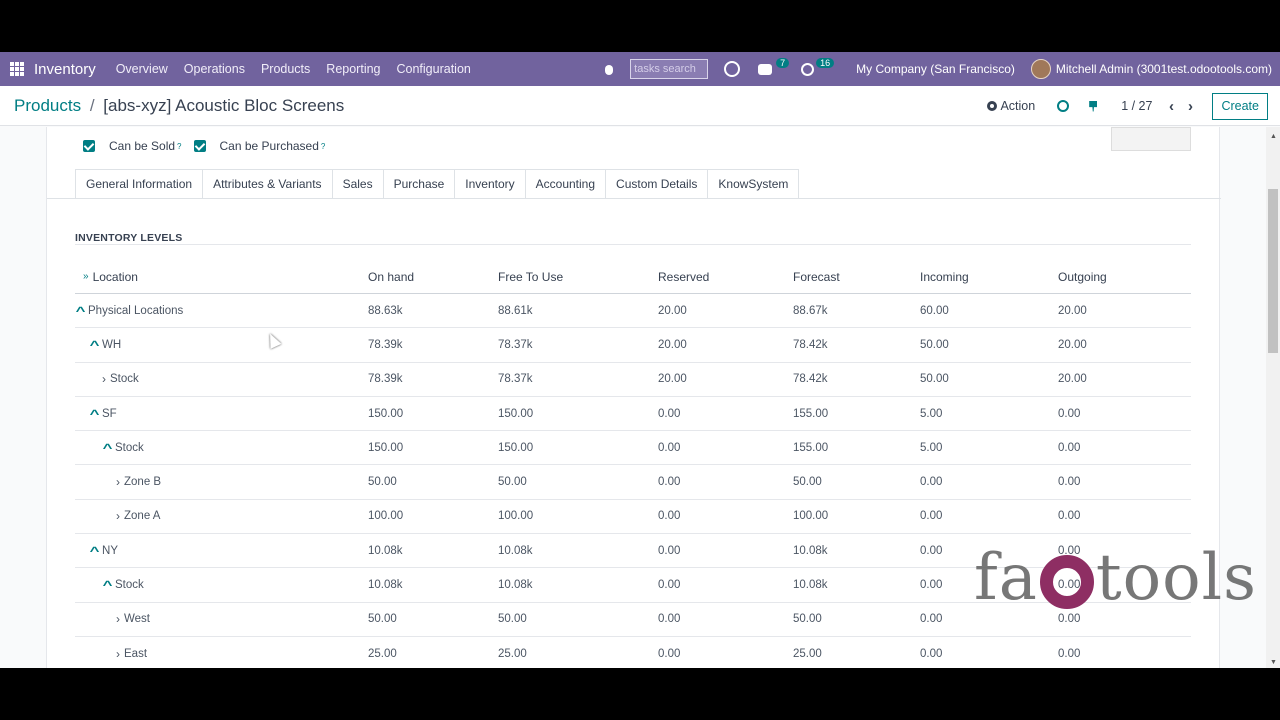 This screenshot has width=1280, height=720. I want to click on app-name: Inventory, so click(65, 69).